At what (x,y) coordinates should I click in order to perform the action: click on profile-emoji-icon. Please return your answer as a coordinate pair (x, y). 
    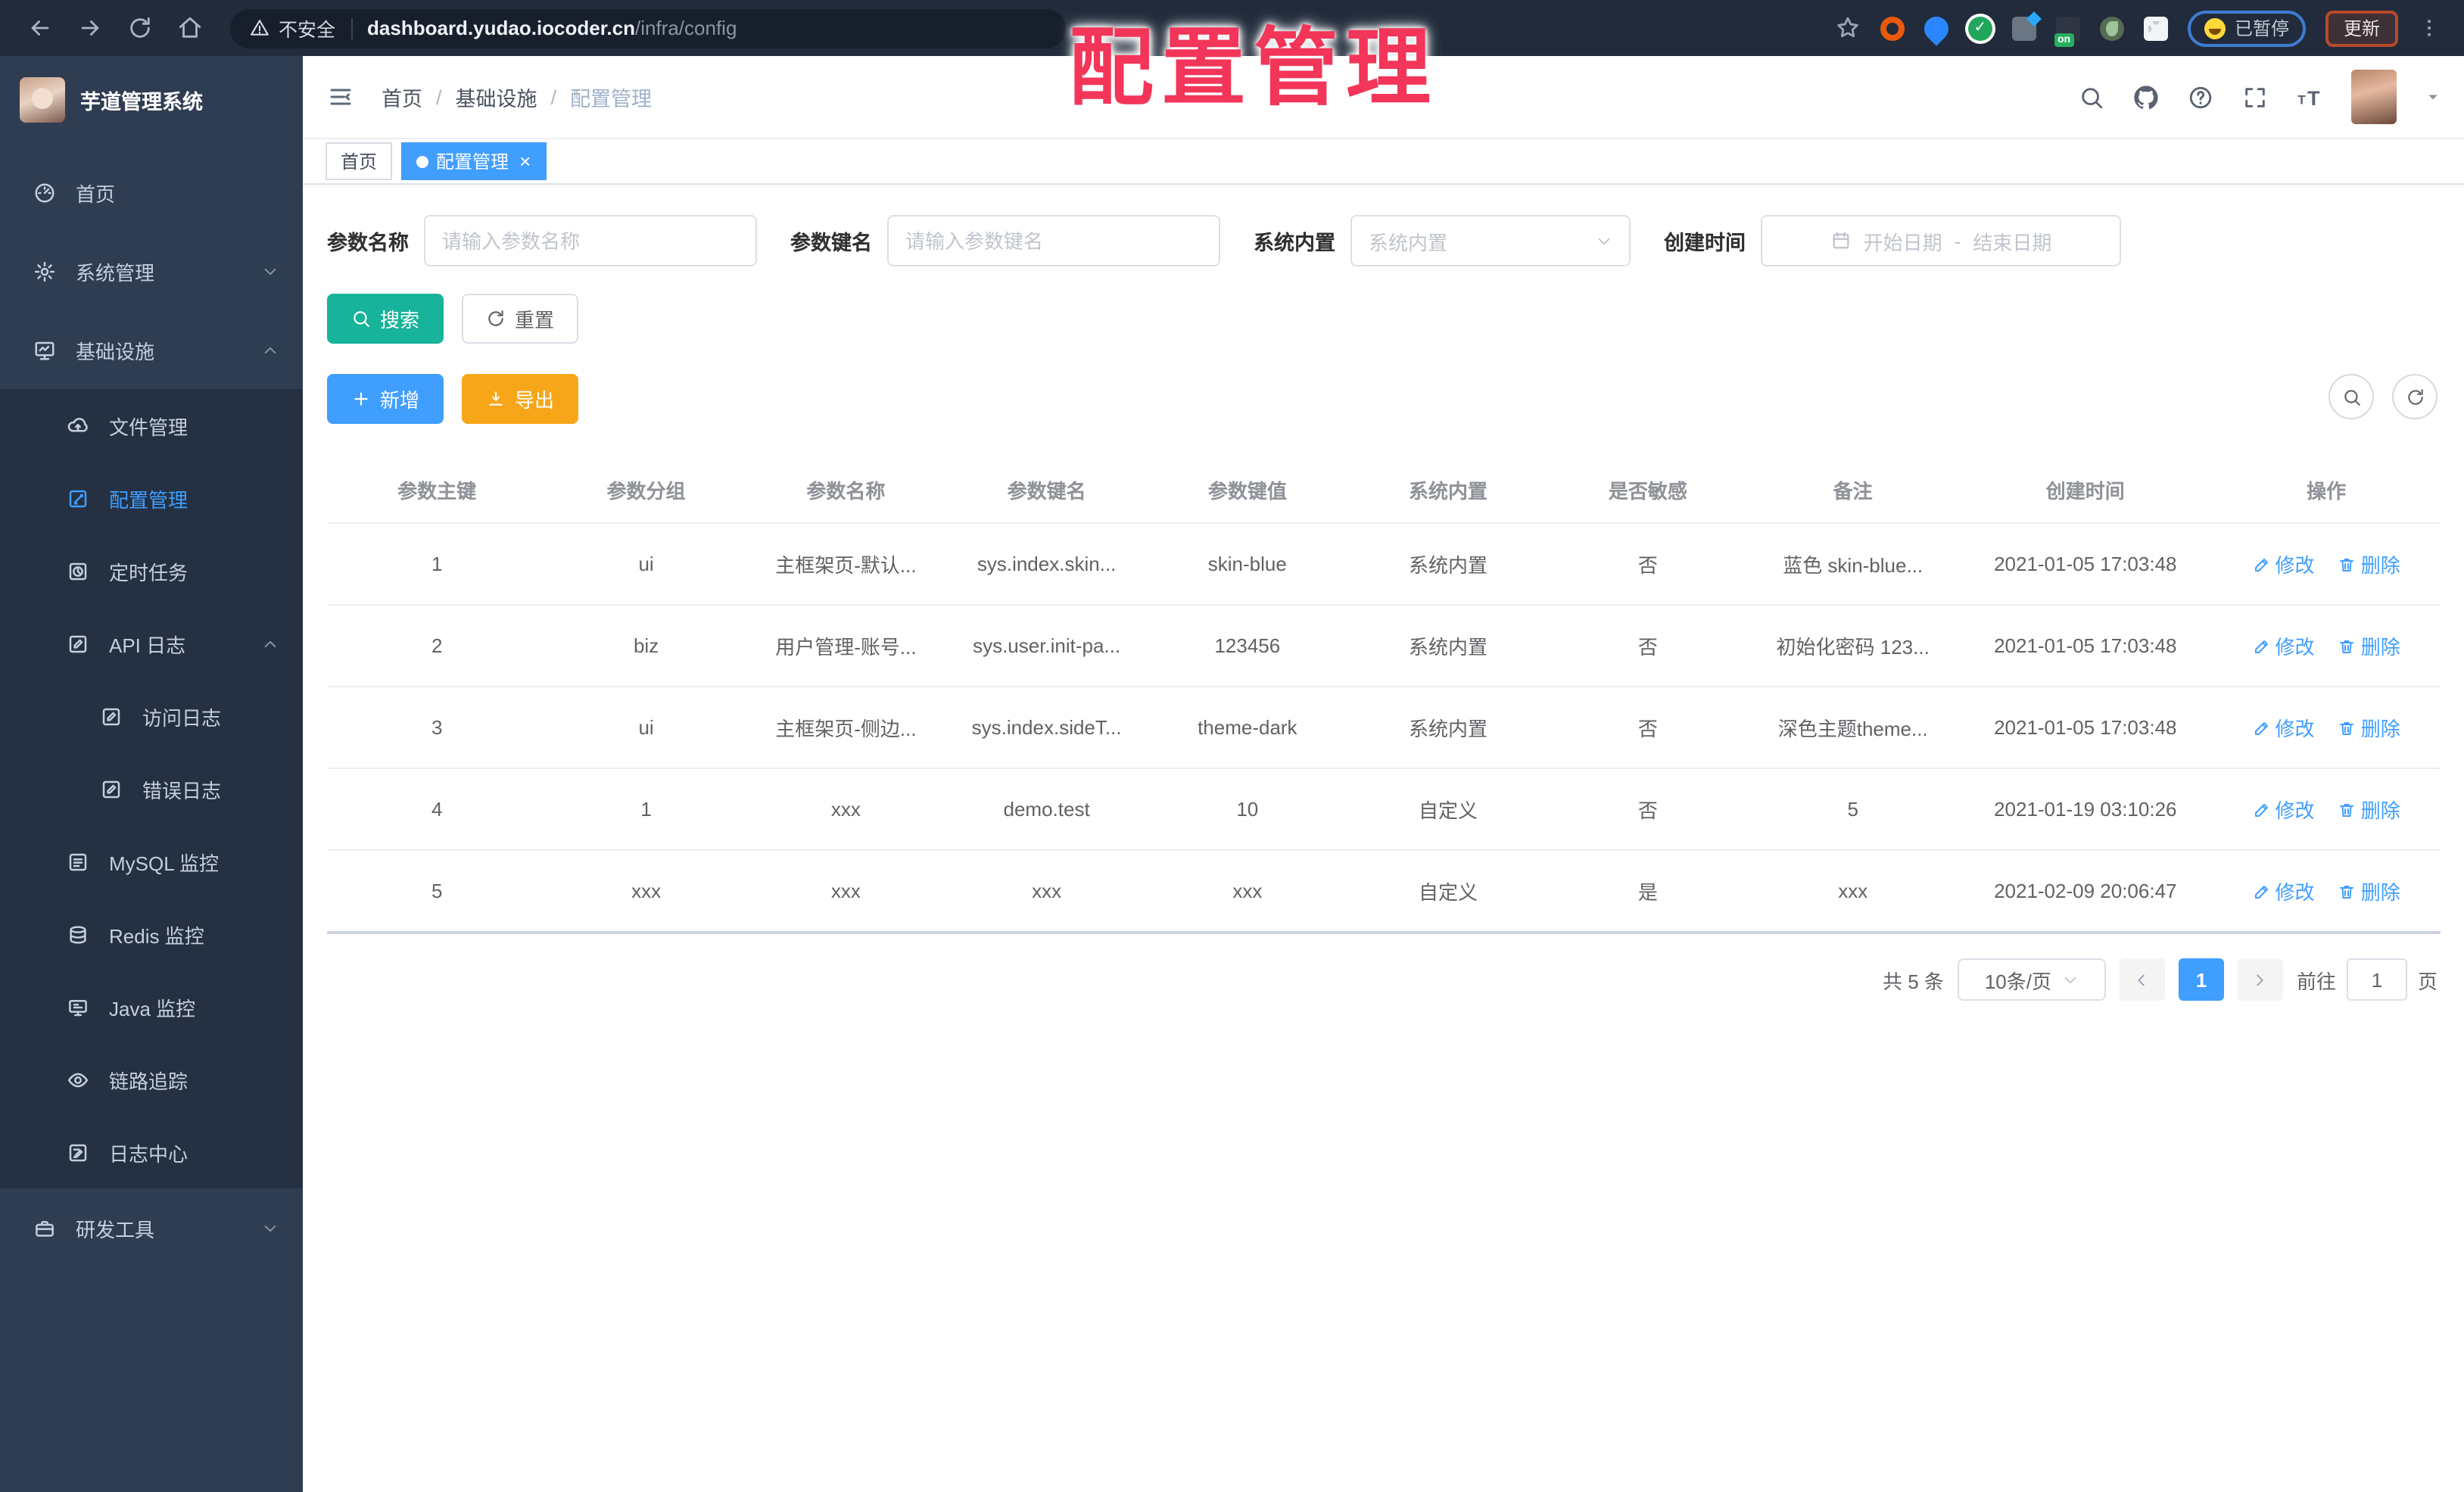
    Looking at the image, I should click on (2215, 28).